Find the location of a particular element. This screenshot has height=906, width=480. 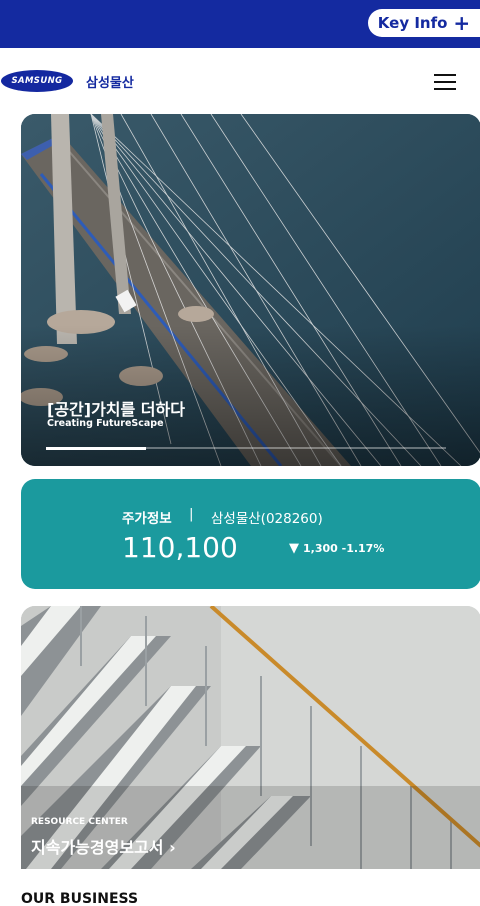

key-info-button: Key Info + is located at coordinates (424, 23).